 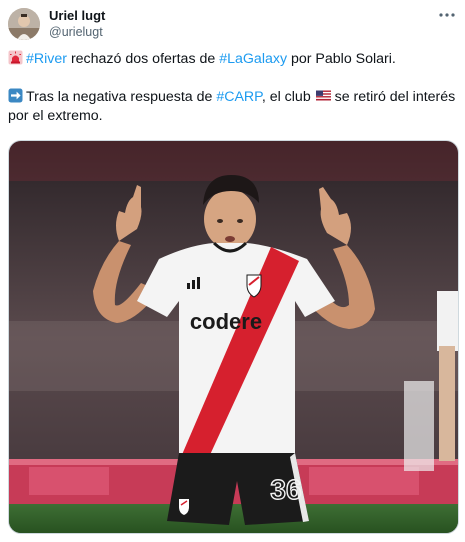 I want to click on us-flag-emoji, so click(x=323, y=95).